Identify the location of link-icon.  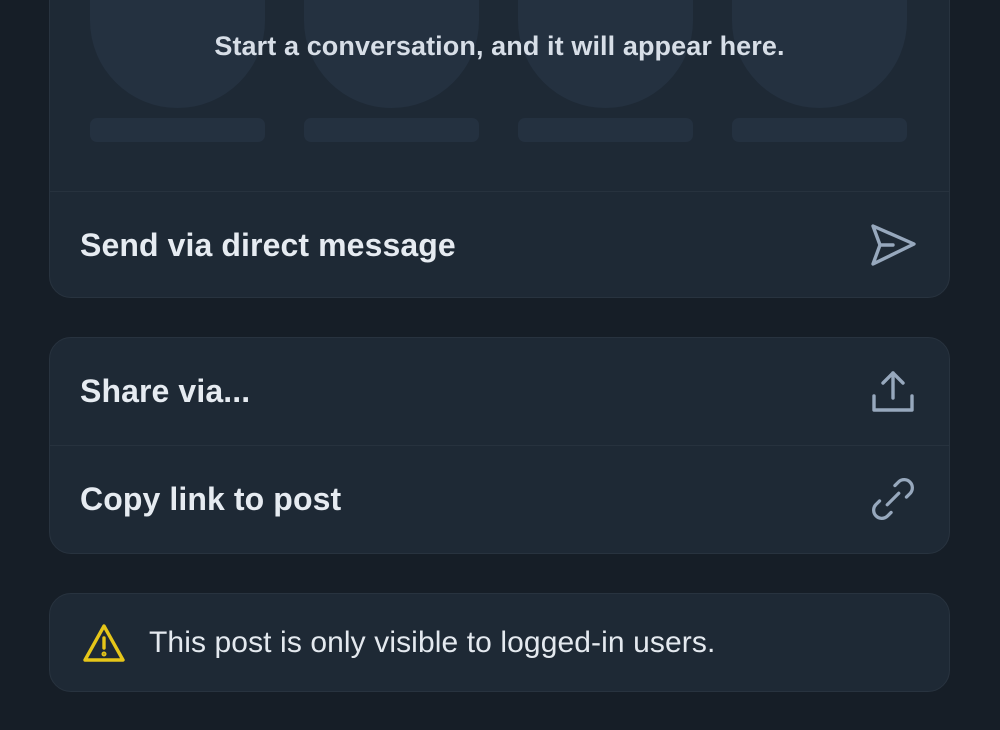
(893, 499).